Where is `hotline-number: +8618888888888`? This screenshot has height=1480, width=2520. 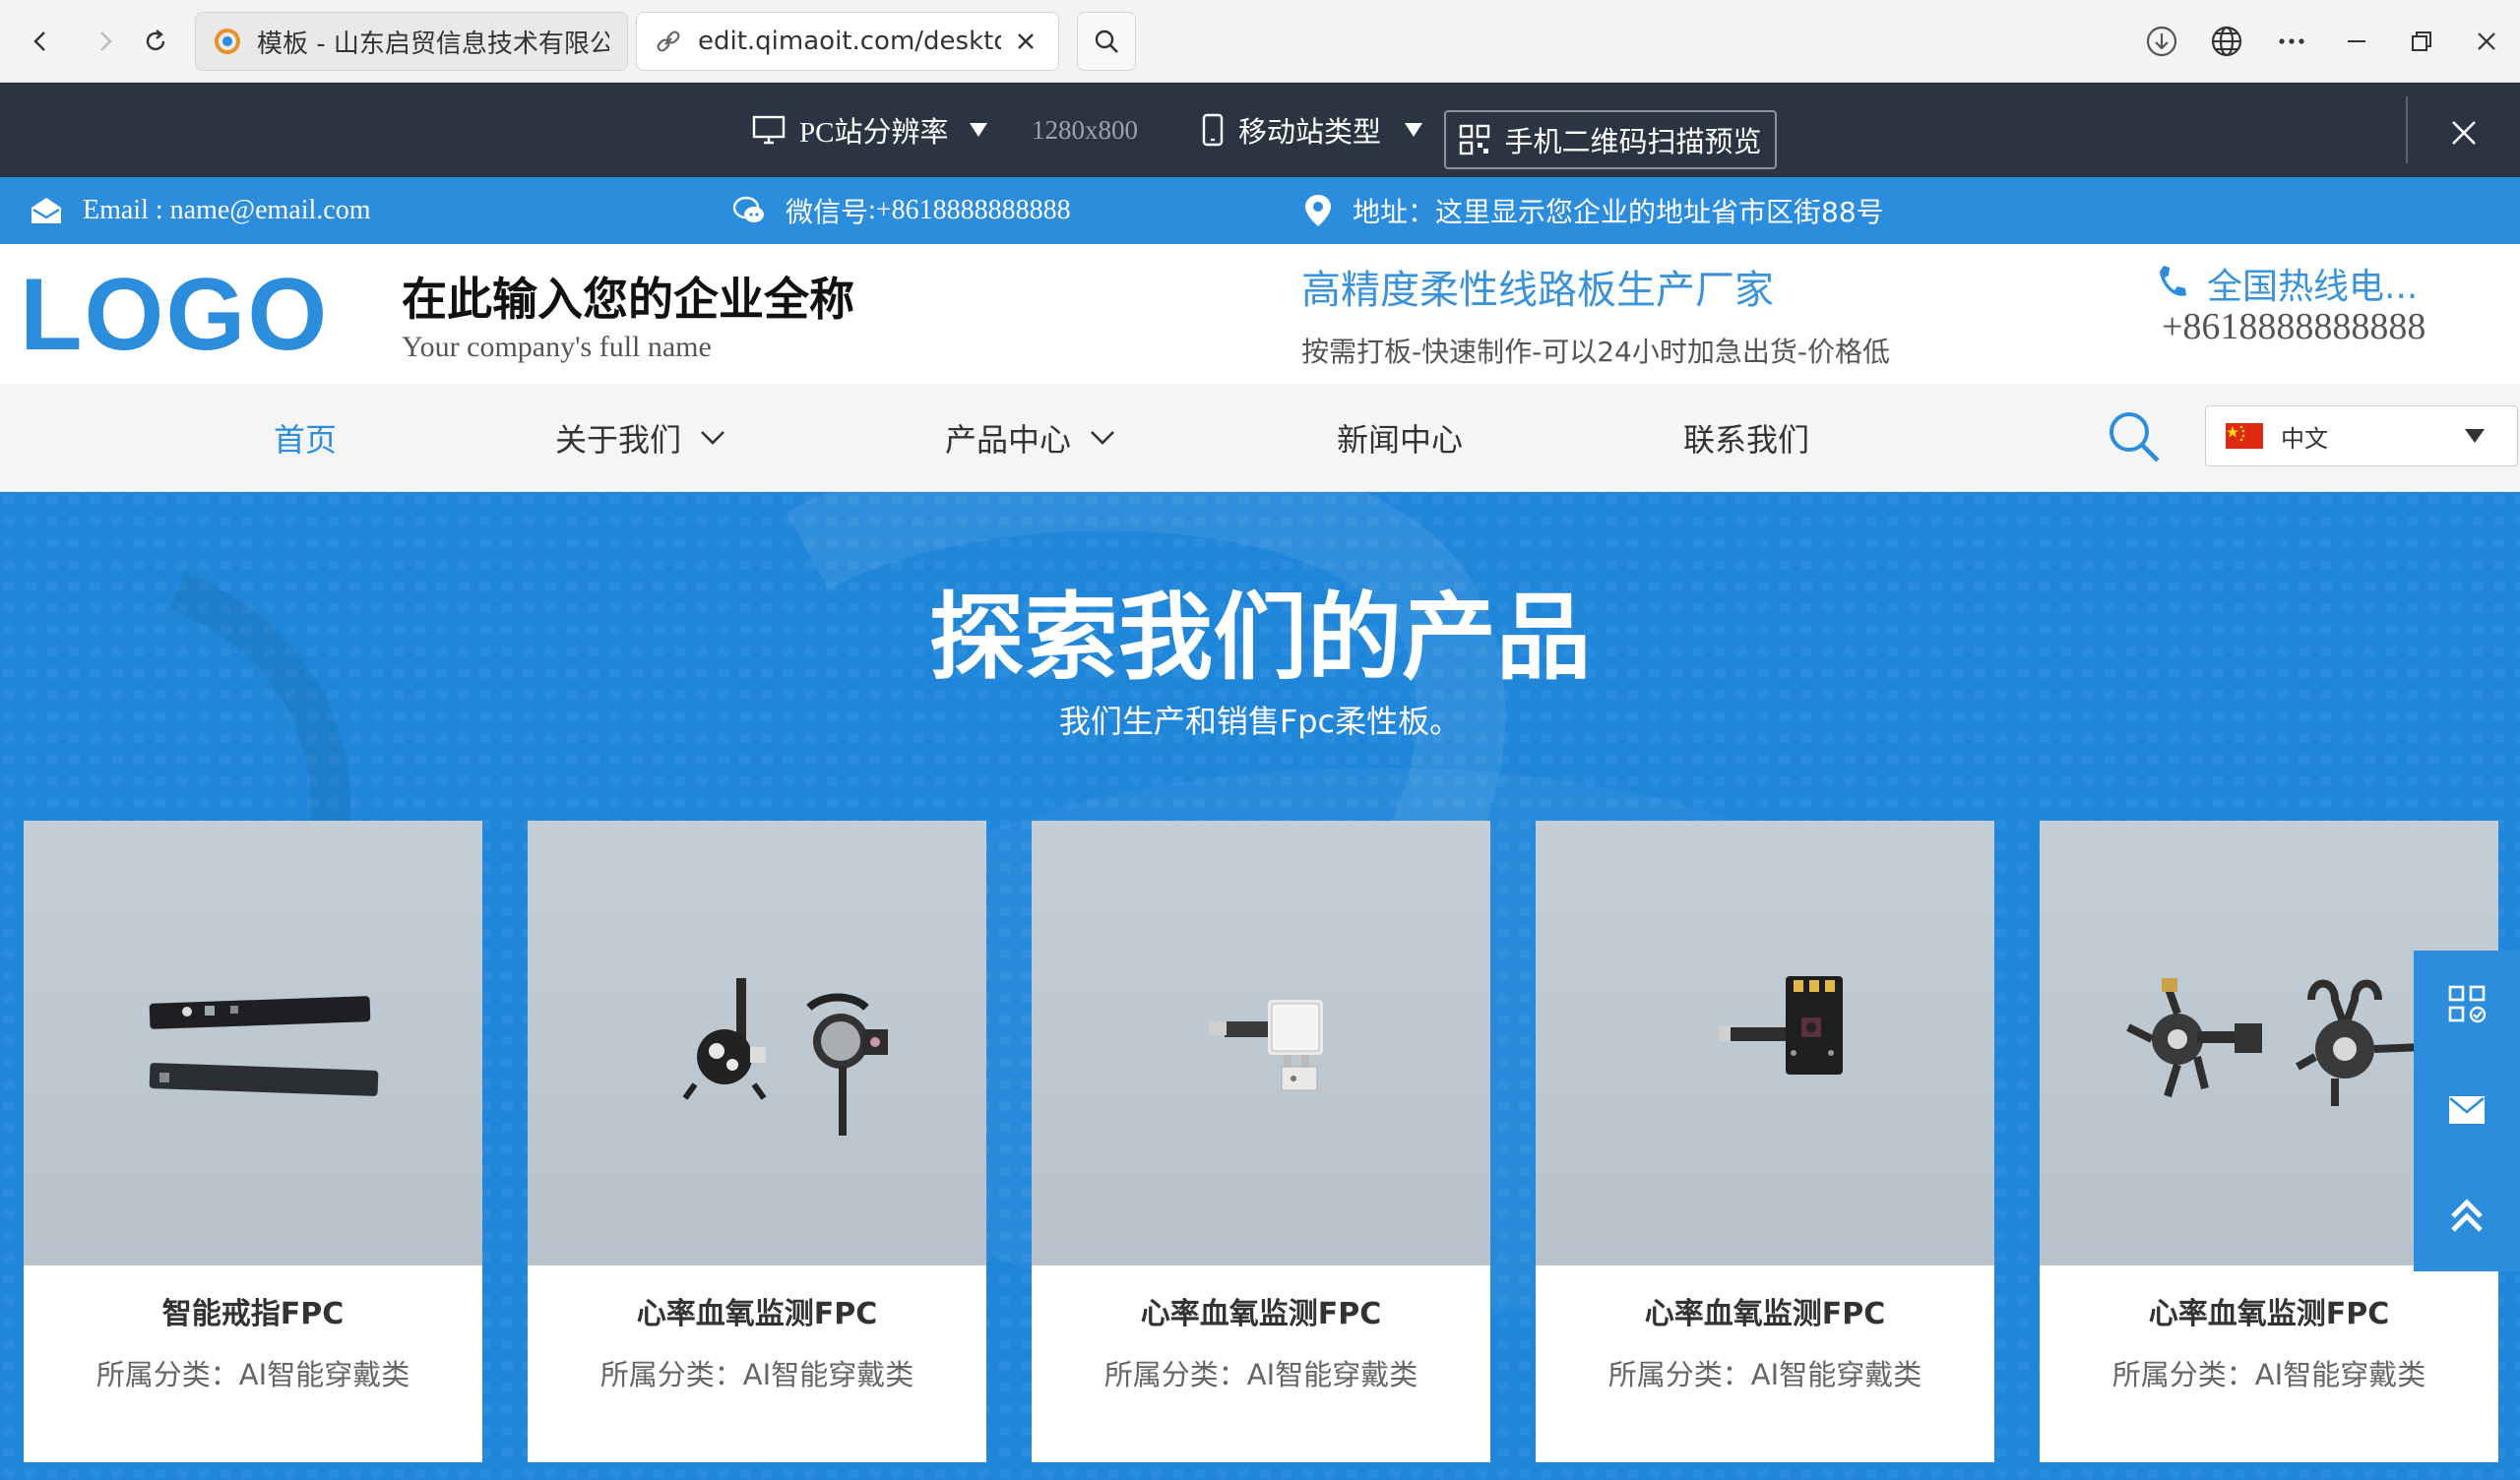 hotline-number: +8618888888888 is located at coordinates (2294, 327).